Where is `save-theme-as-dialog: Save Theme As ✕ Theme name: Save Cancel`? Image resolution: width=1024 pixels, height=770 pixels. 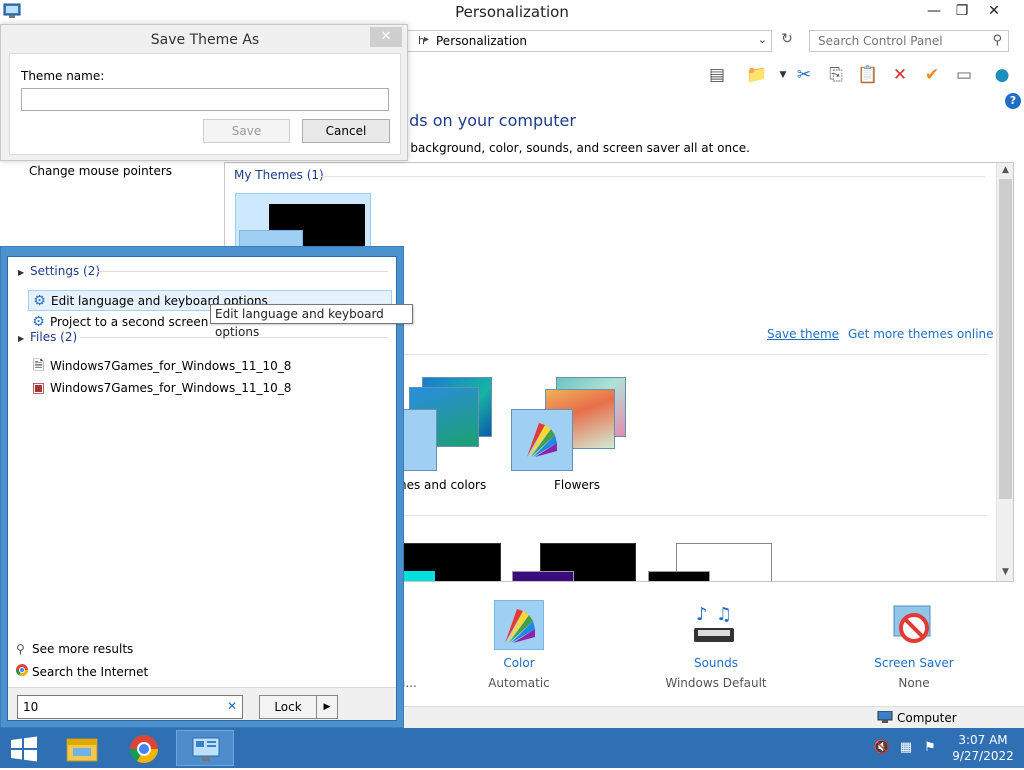
save-theme-as-dialog: Save Theme As ✕ Theme name: Save Cancel is located at coordinates (204, 92).